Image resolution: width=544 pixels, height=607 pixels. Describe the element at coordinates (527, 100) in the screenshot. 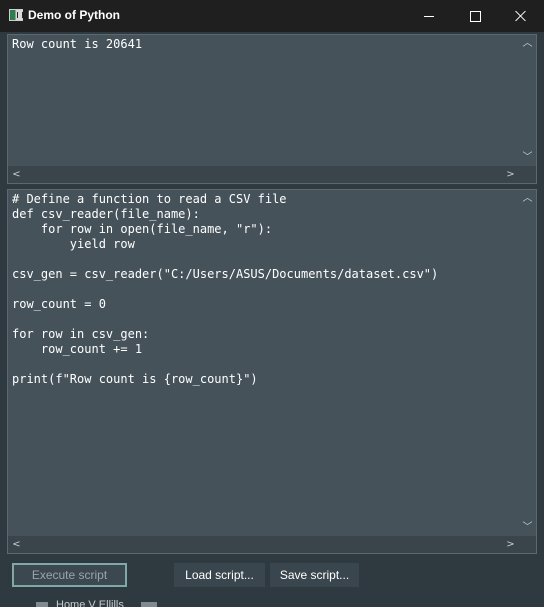

I see `output-vertical-scrollbar: ︿ ﹀` at that location.